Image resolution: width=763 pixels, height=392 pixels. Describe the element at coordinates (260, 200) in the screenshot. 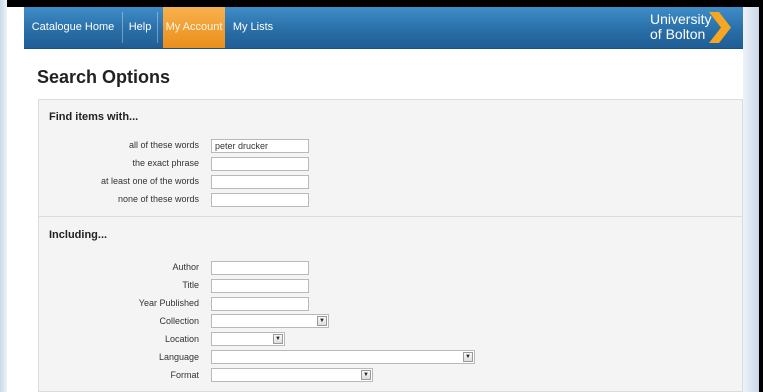

I see `none-words-input` at that location.